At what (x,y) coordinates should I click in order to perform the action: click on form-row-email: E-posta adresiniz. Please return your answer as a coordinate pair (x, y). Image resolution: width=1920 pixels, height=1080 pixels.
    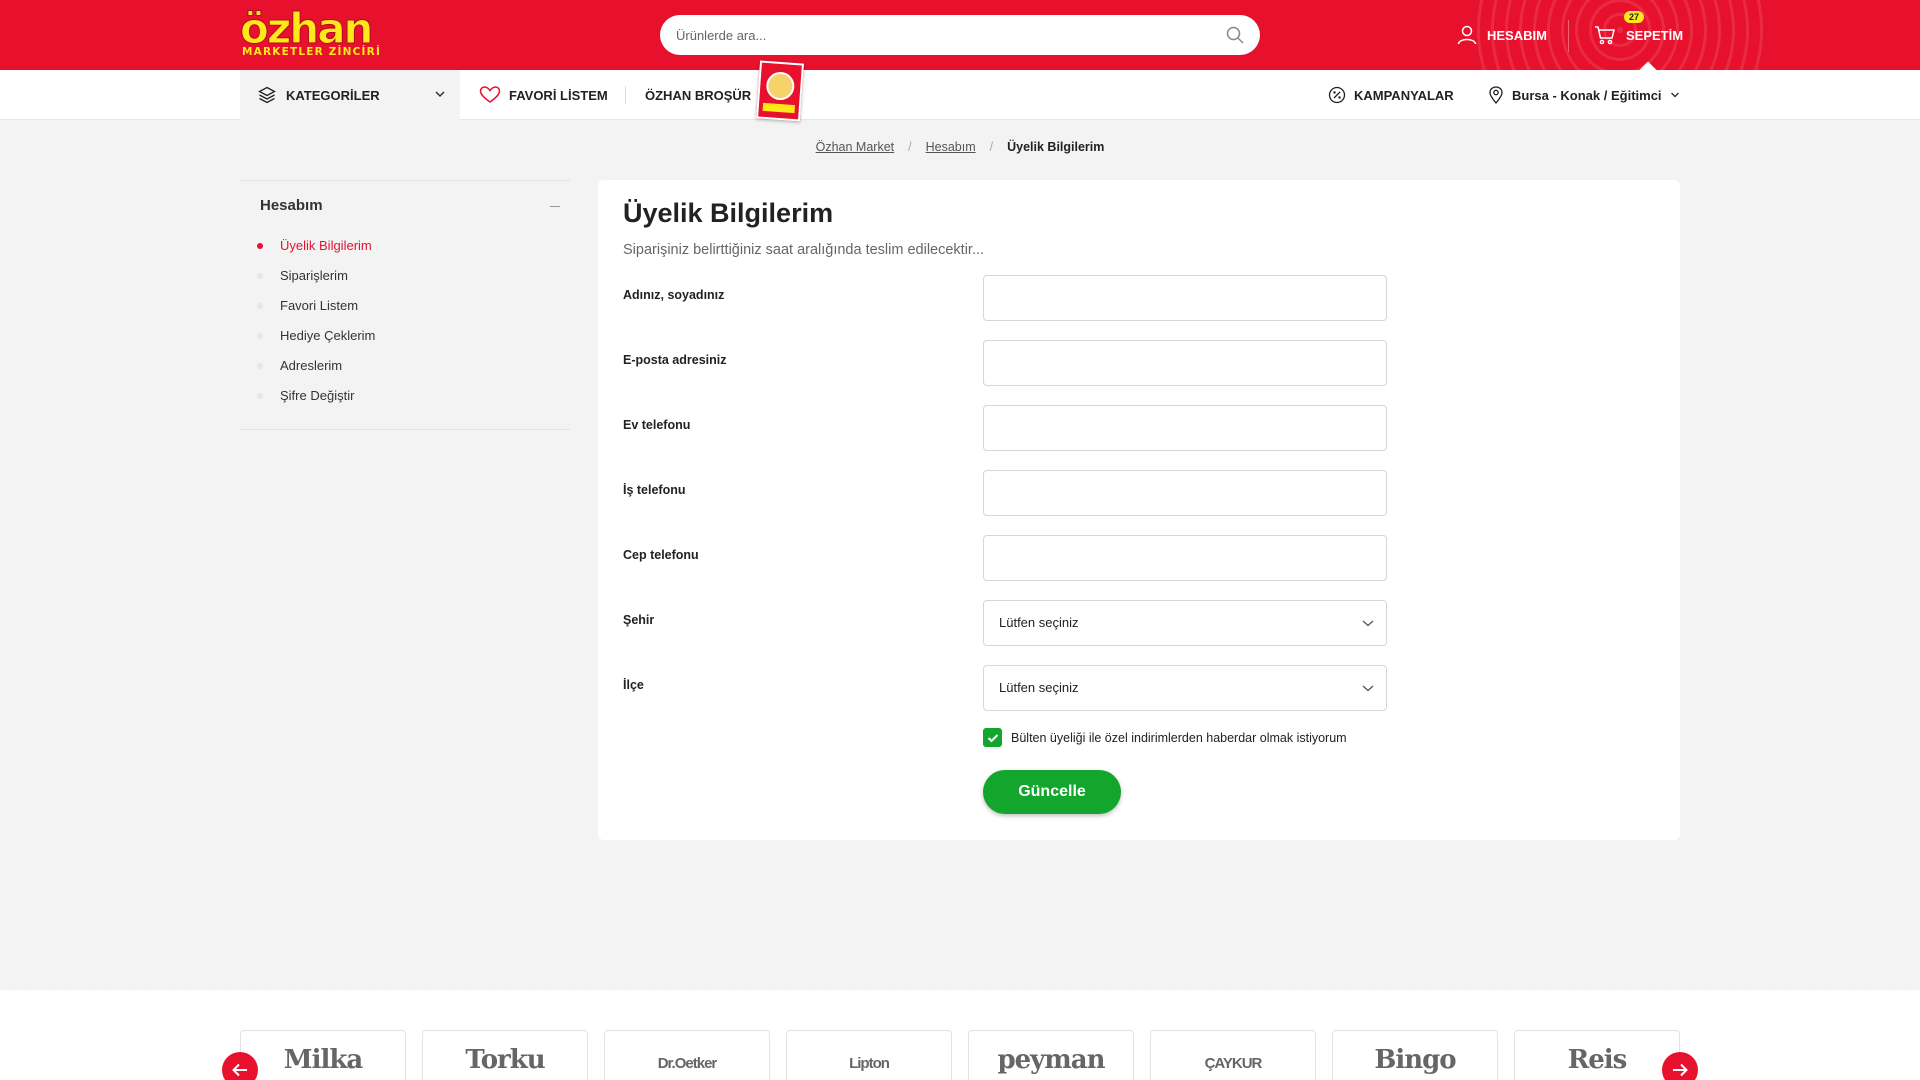
    Looking at the image, I should click on (1005, 363).